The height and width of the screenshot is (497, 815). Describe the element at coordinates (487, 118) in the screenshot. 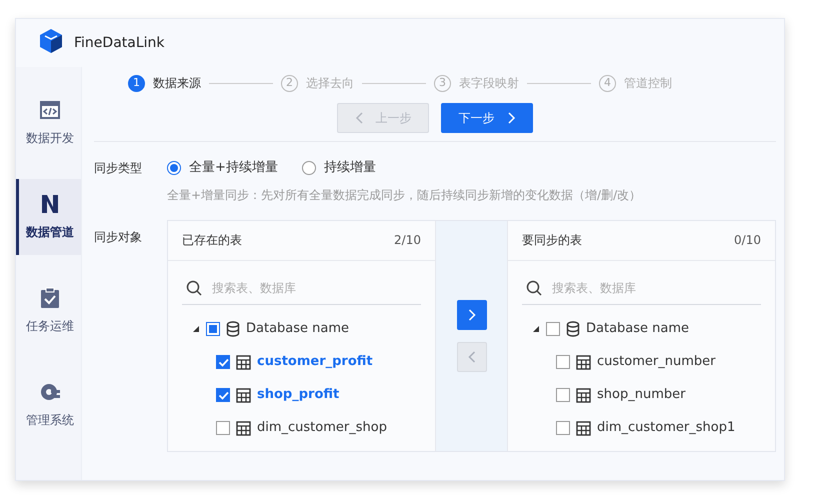

I see `next-button: 下一步` at that location.